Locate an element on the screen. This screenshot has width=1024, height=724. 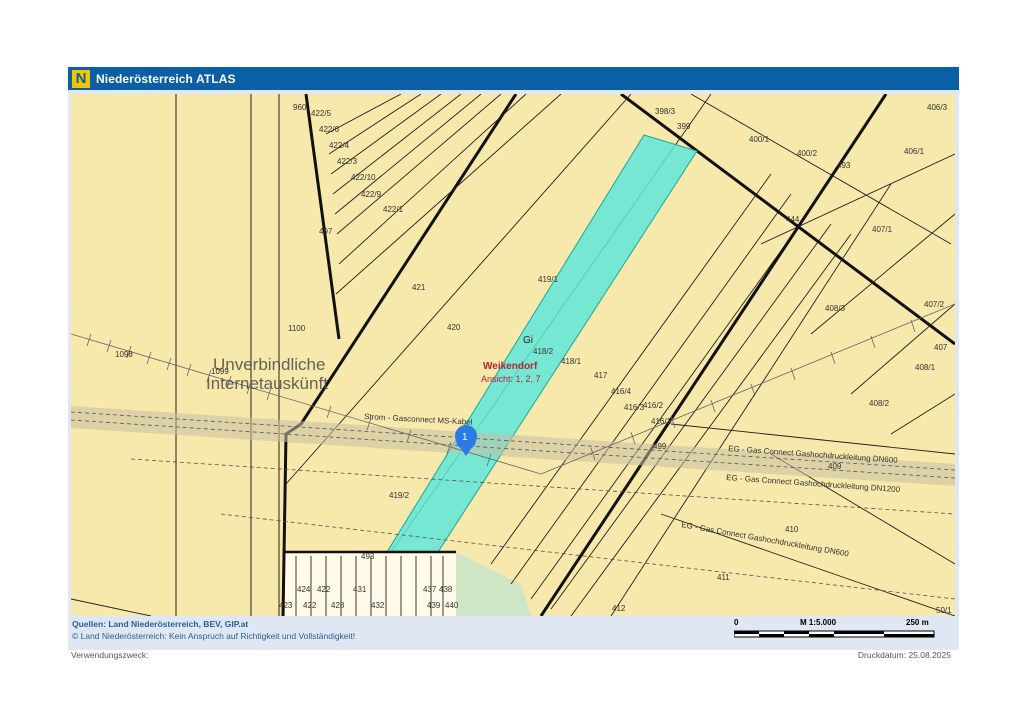
atlas-header: N Niederösterreich ATLAS is located at coordinates (513, 78).